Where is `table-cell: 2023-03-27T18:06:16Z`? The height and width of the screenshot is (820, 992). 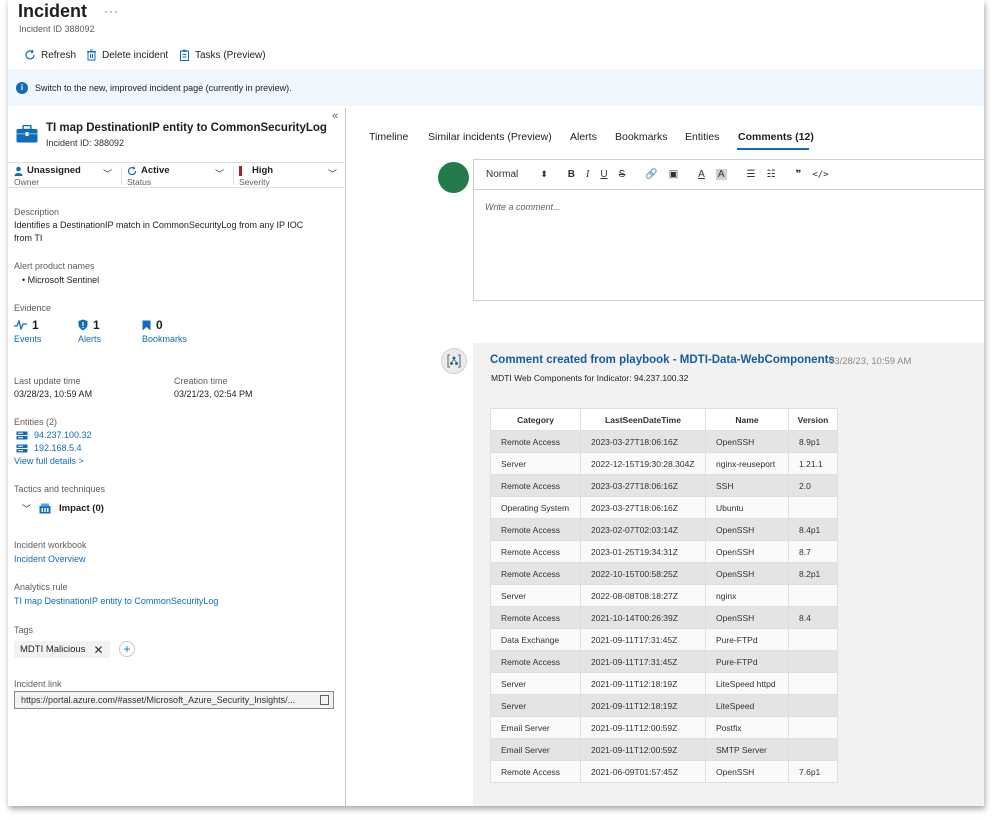 table-cell: 2023-03-27T18:06:16Z is located at coordinates (643, 507).